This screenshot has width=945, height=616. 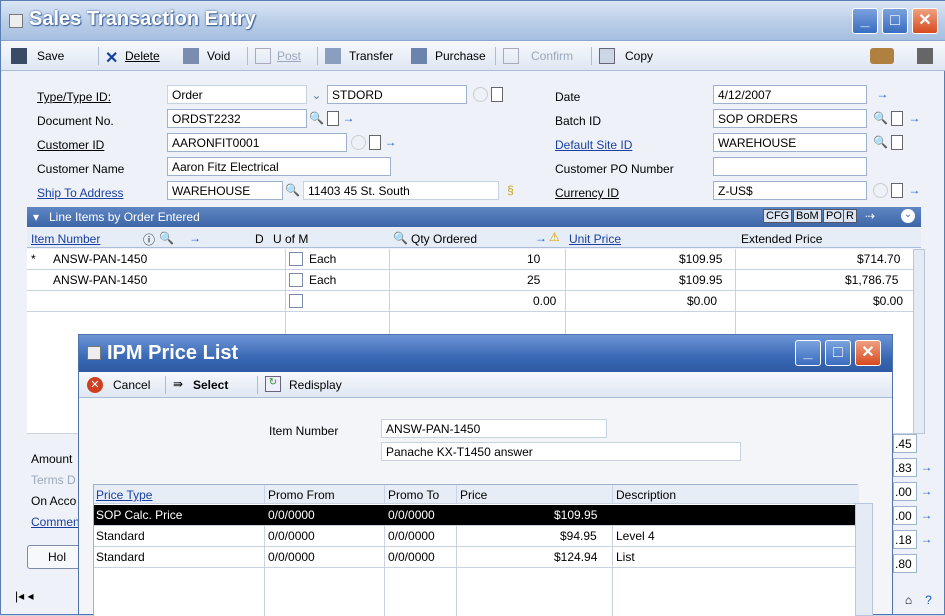 I want to click on customer-id-field: AARONFIT0001, so click(x=257, y=142).